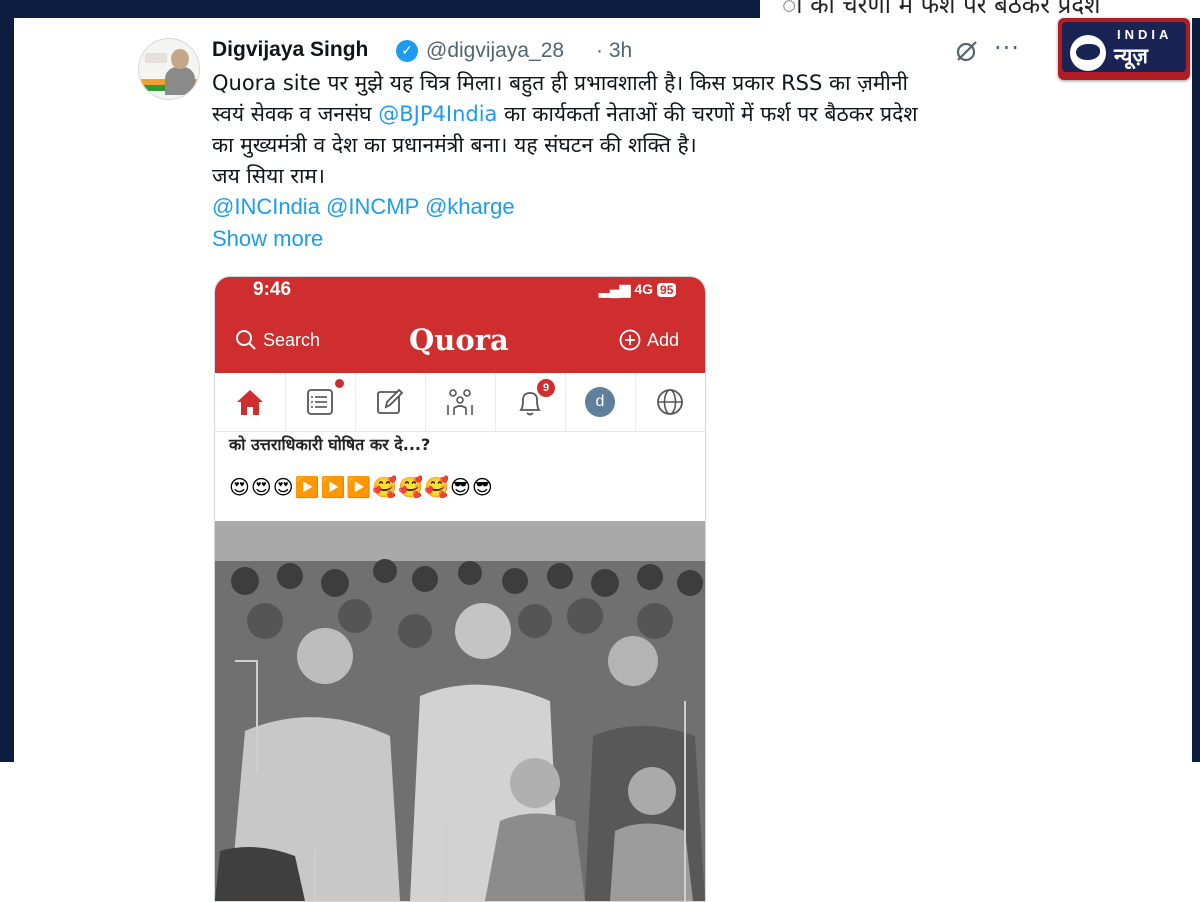 The image size is (1200, 902). I want to click on nav-following, so click(320, 402).